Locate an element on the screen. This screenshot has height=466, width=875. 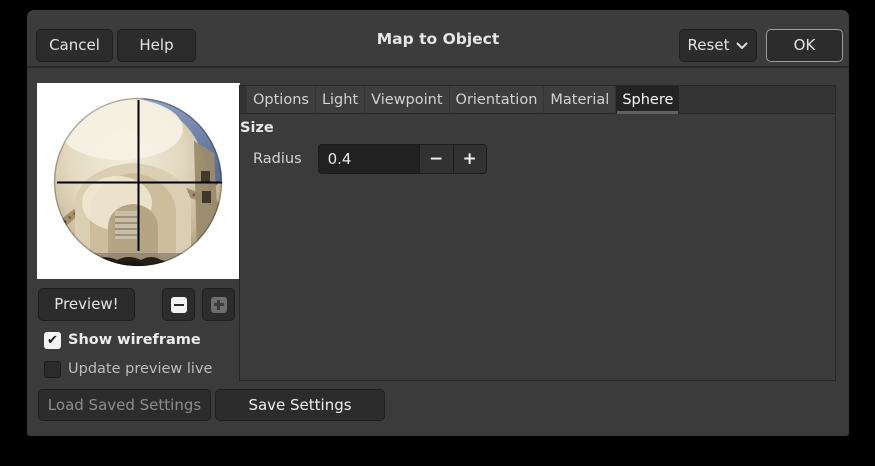
size-section-title: Size is located at coordinates (257, 128).